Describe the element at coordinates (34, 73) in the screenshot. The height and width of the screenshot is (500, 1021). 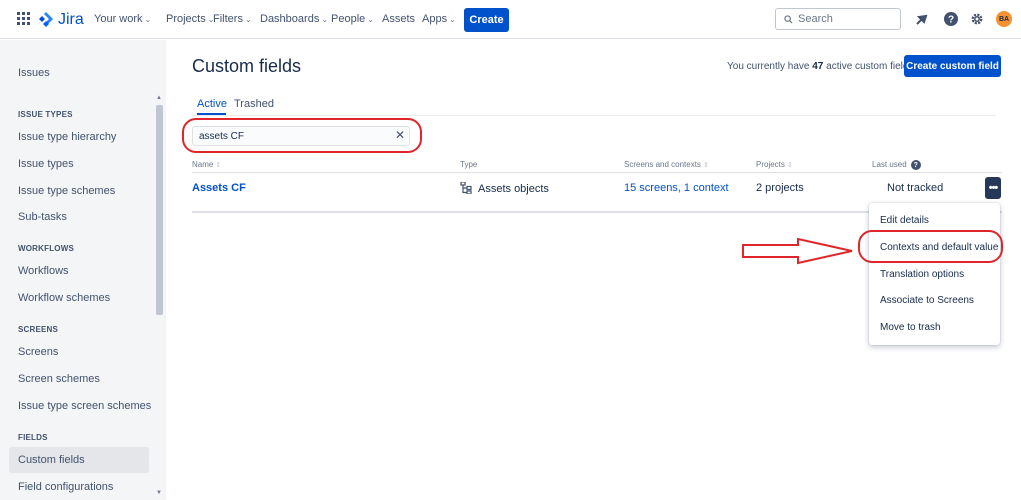
I see `sidebar-title: Issues` at that location.